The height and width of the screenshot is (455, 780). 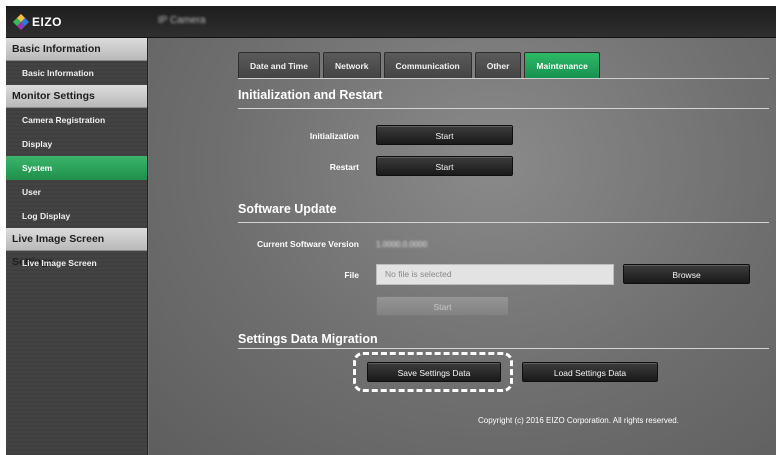 What do you see at coordinates (495, 274) in the screenshot?
I see `file-path-input: No file is selected` at bounding box center [495, 274].